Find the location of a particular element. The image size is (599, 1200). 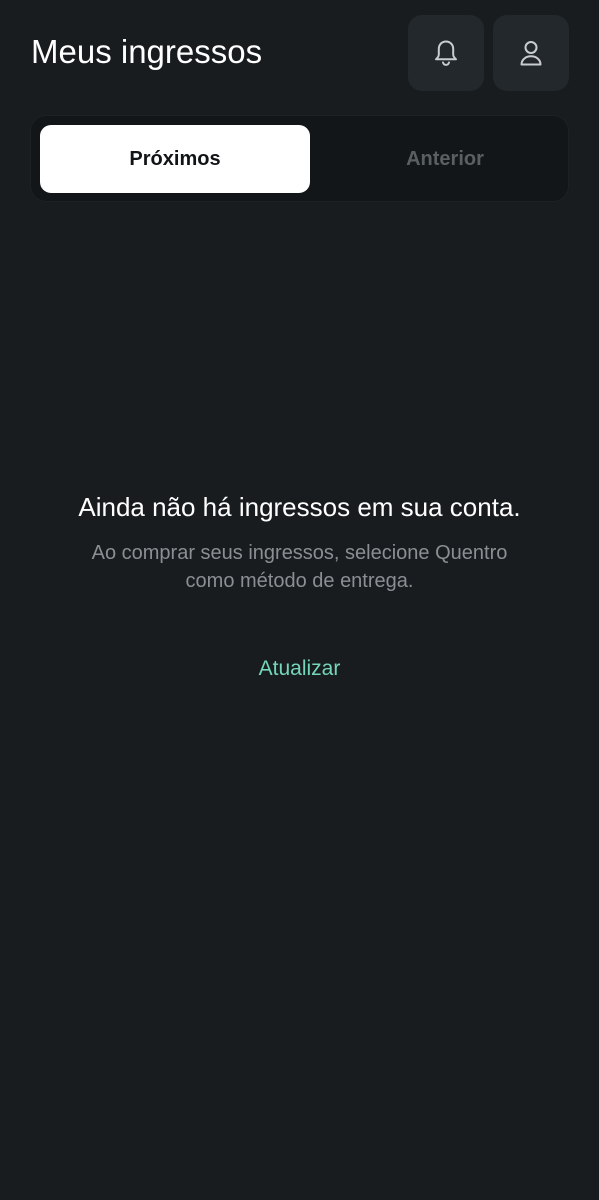

profile-button is located at coordinates (531, 53).